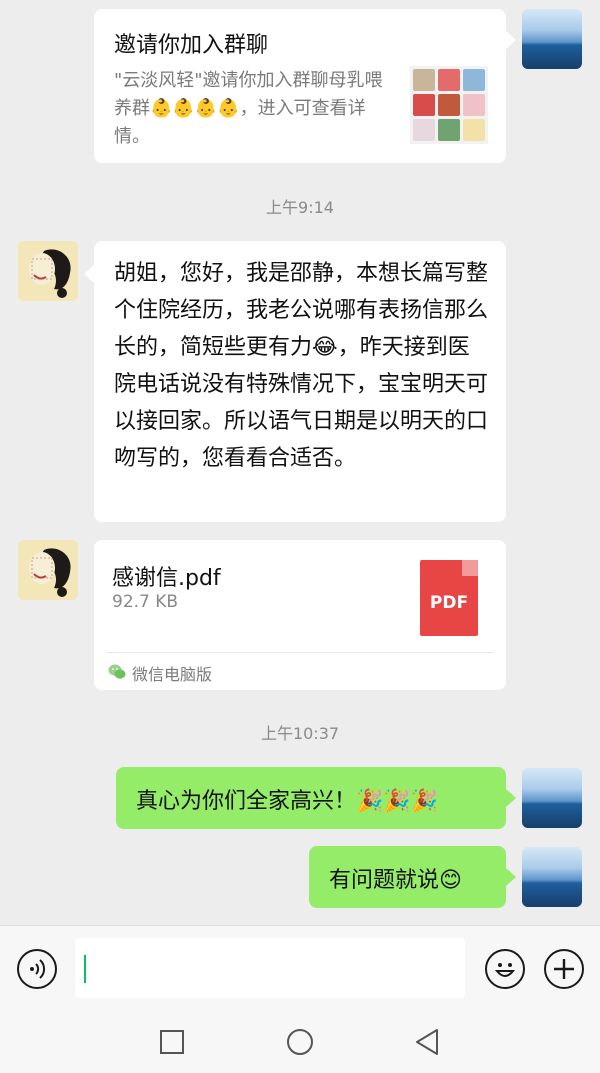 The image size is (600, 1073). Describe the element at coordinates (395, 880) in the screenshot. I see `message-text: 有问题就说😊` at that location.